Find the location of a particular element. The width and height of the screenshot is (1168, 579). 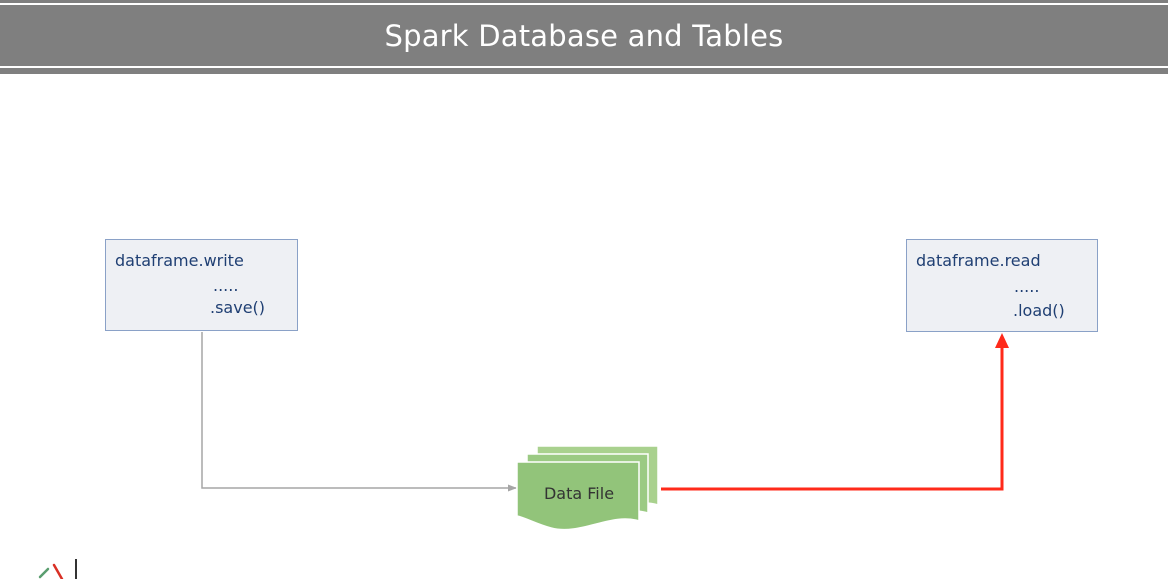

read-box-line-3: .load() is located at coordinates (1039, 310).